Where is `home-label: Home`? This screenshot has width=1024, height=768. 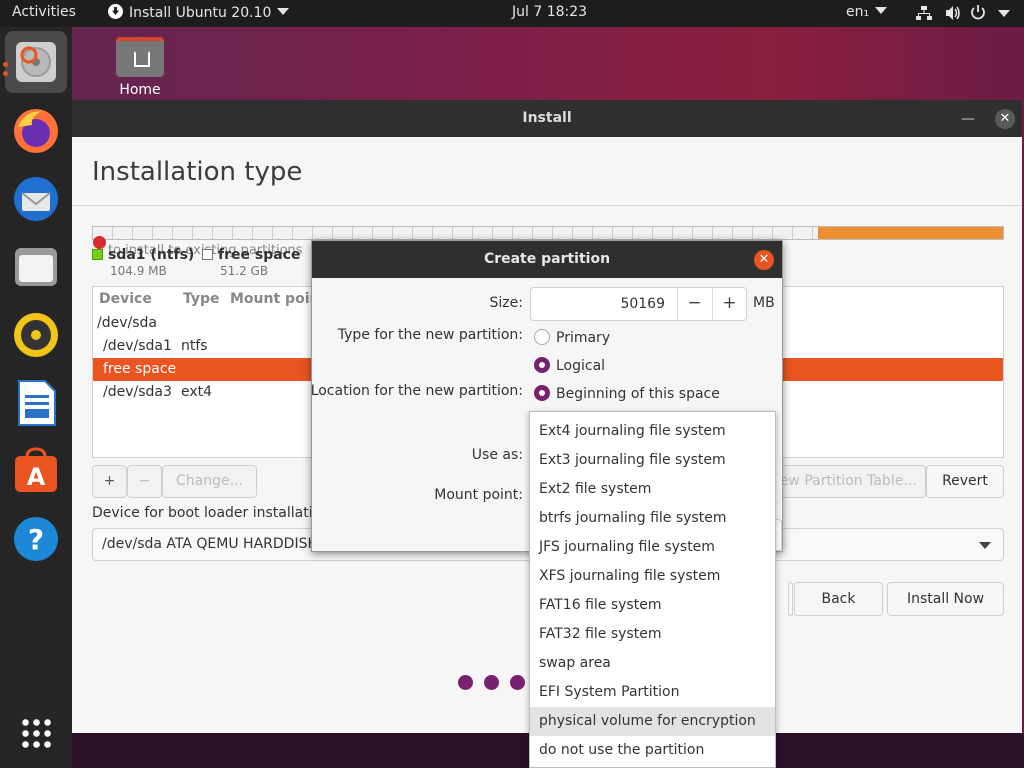 home-label: Home is located at coordinates (140, 90).